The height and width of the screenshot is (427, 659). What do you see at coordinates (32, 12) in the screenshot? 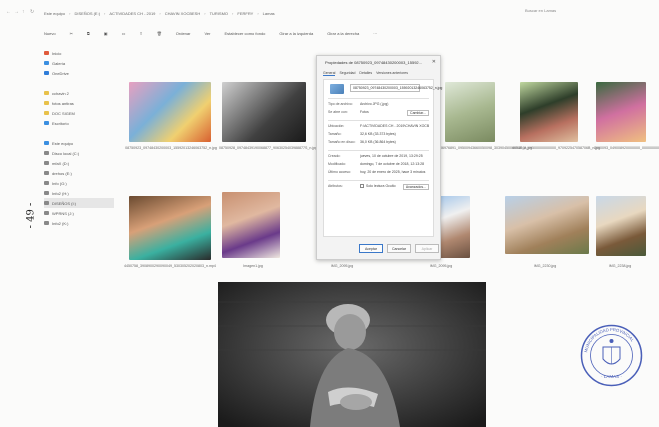
I see `refresh-icon: ↻` at bounding box center [32, 12].